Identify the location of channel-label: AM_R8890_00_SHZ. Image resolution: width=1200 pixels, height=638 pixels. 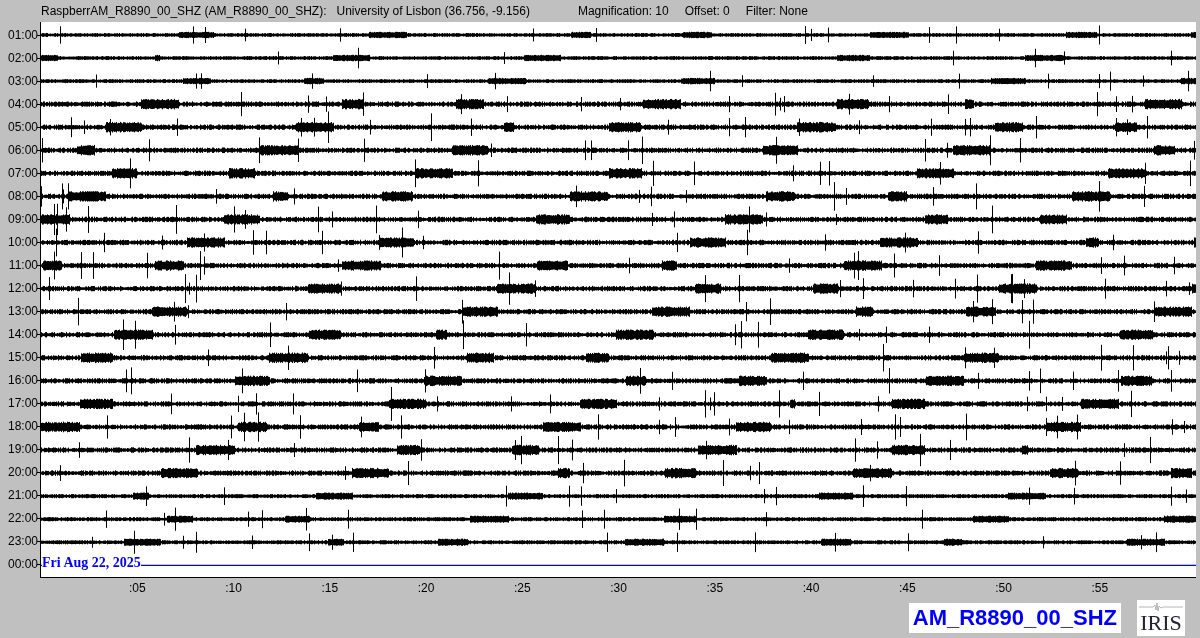
(1014, 618).